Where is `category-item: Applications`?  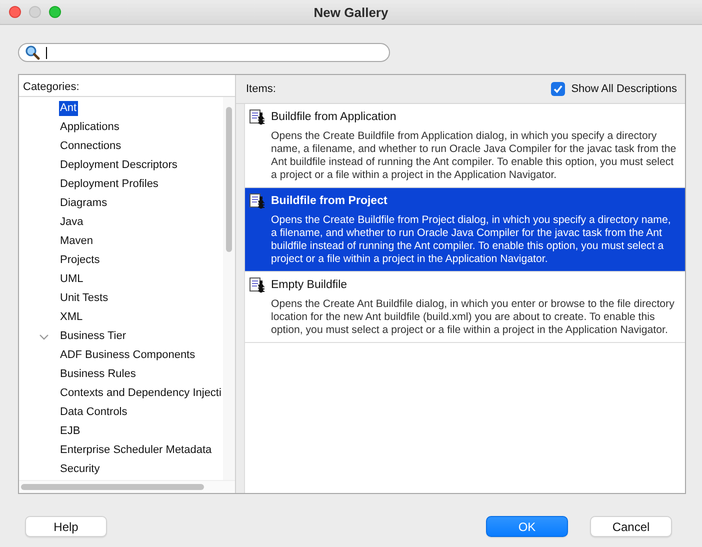
category-item: Applications is located at coordinates (89, 127).